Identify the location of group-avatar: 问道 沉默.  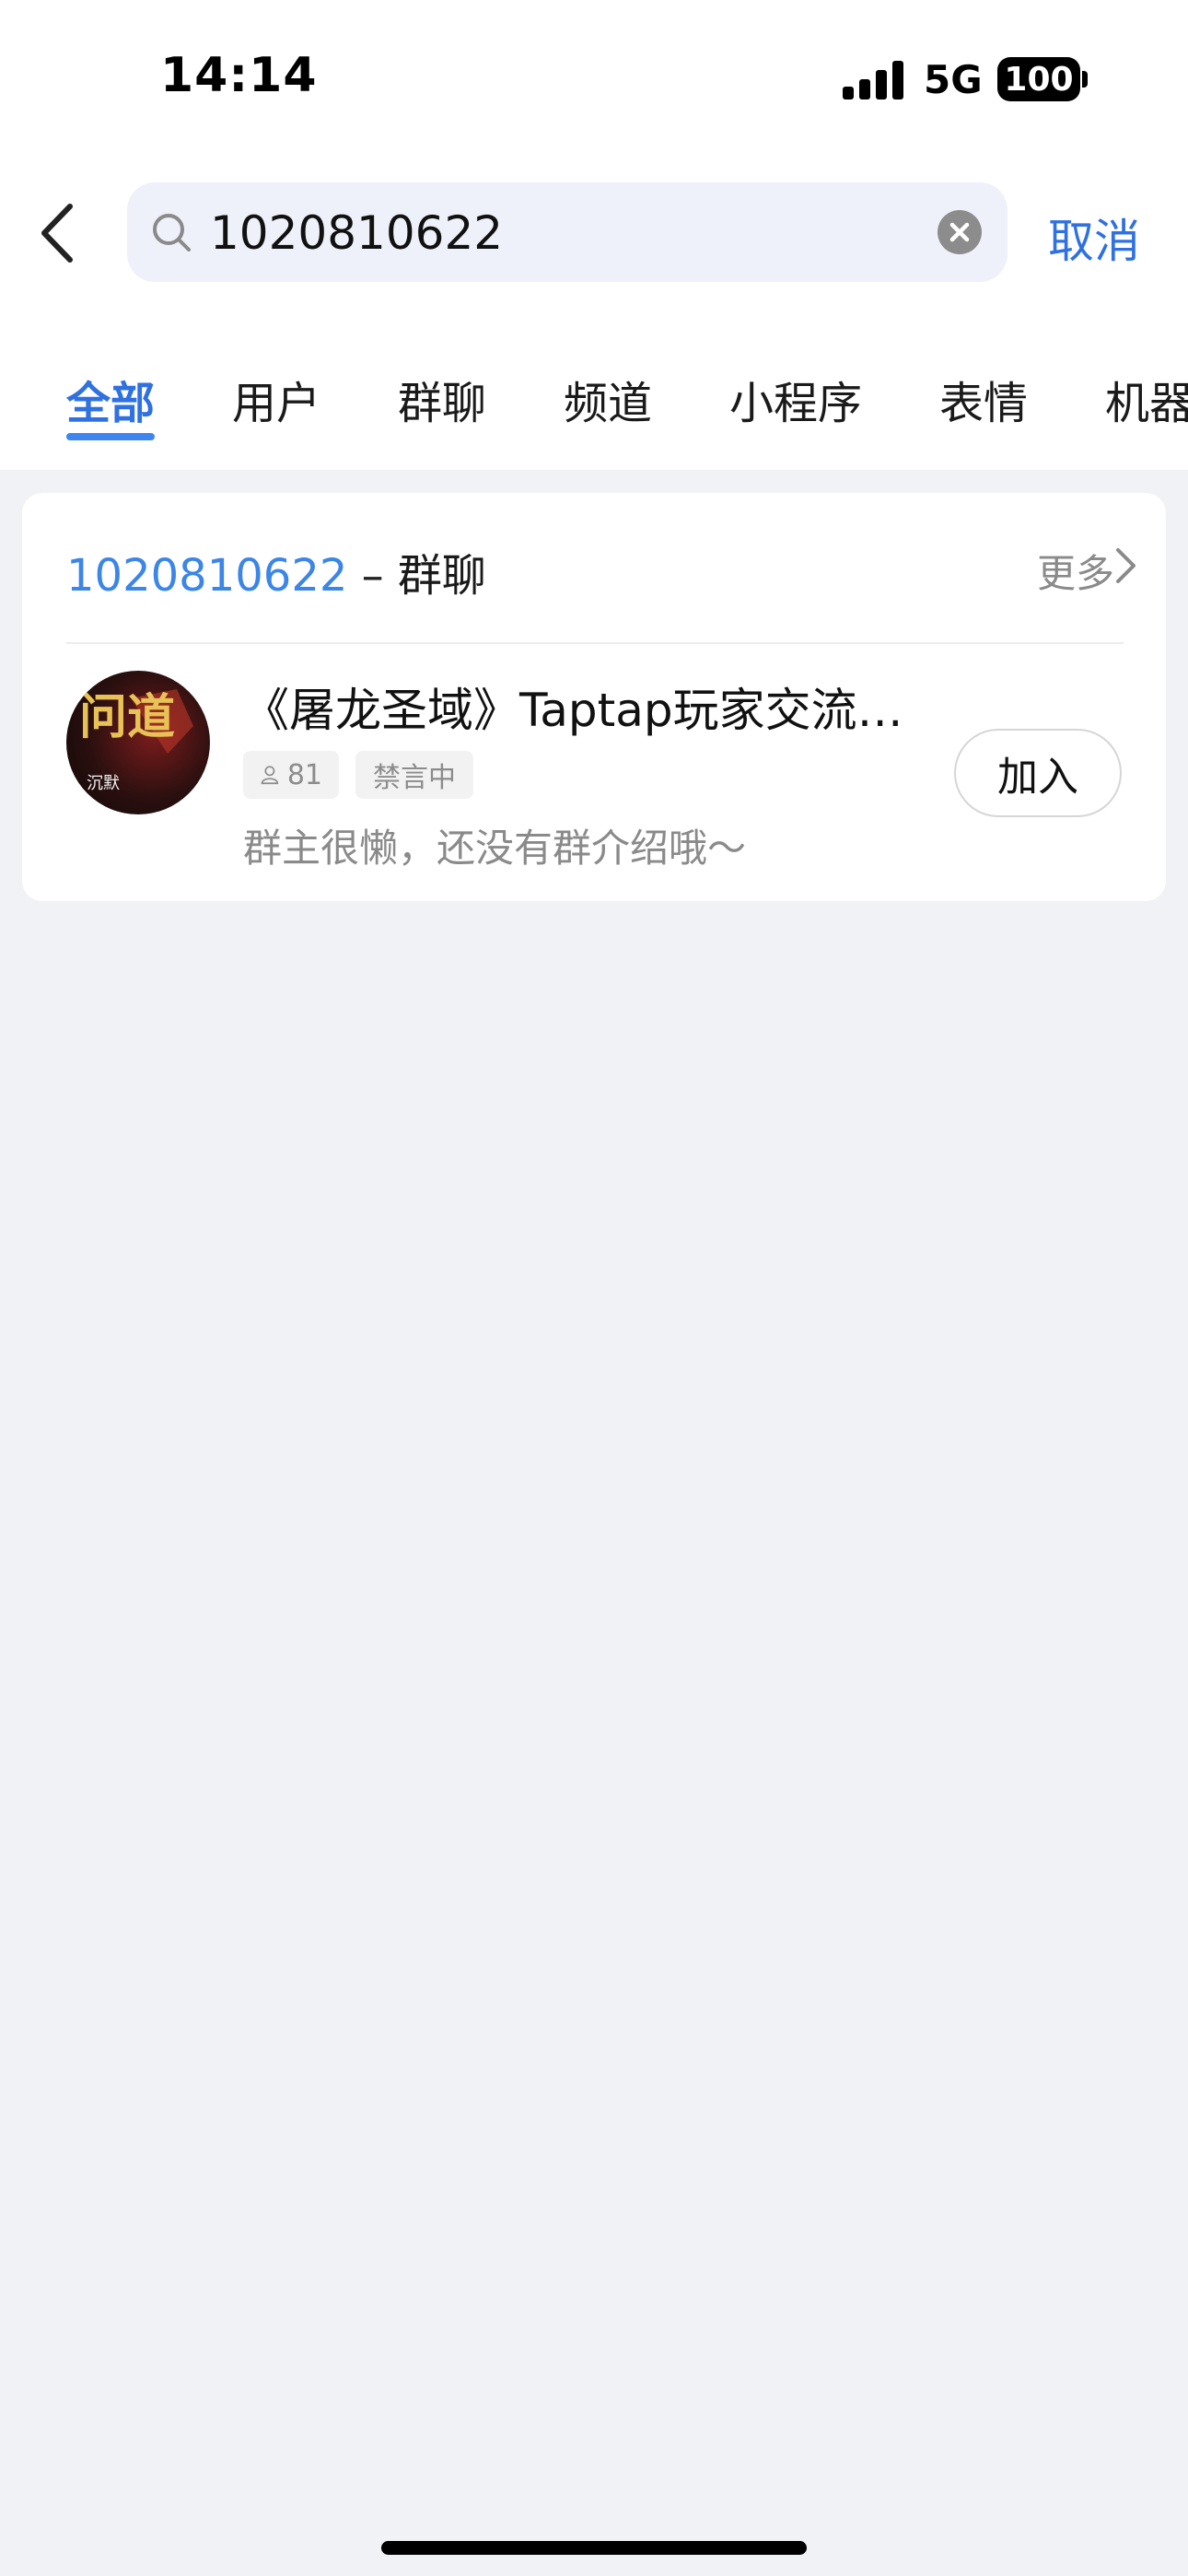
(138, 742).